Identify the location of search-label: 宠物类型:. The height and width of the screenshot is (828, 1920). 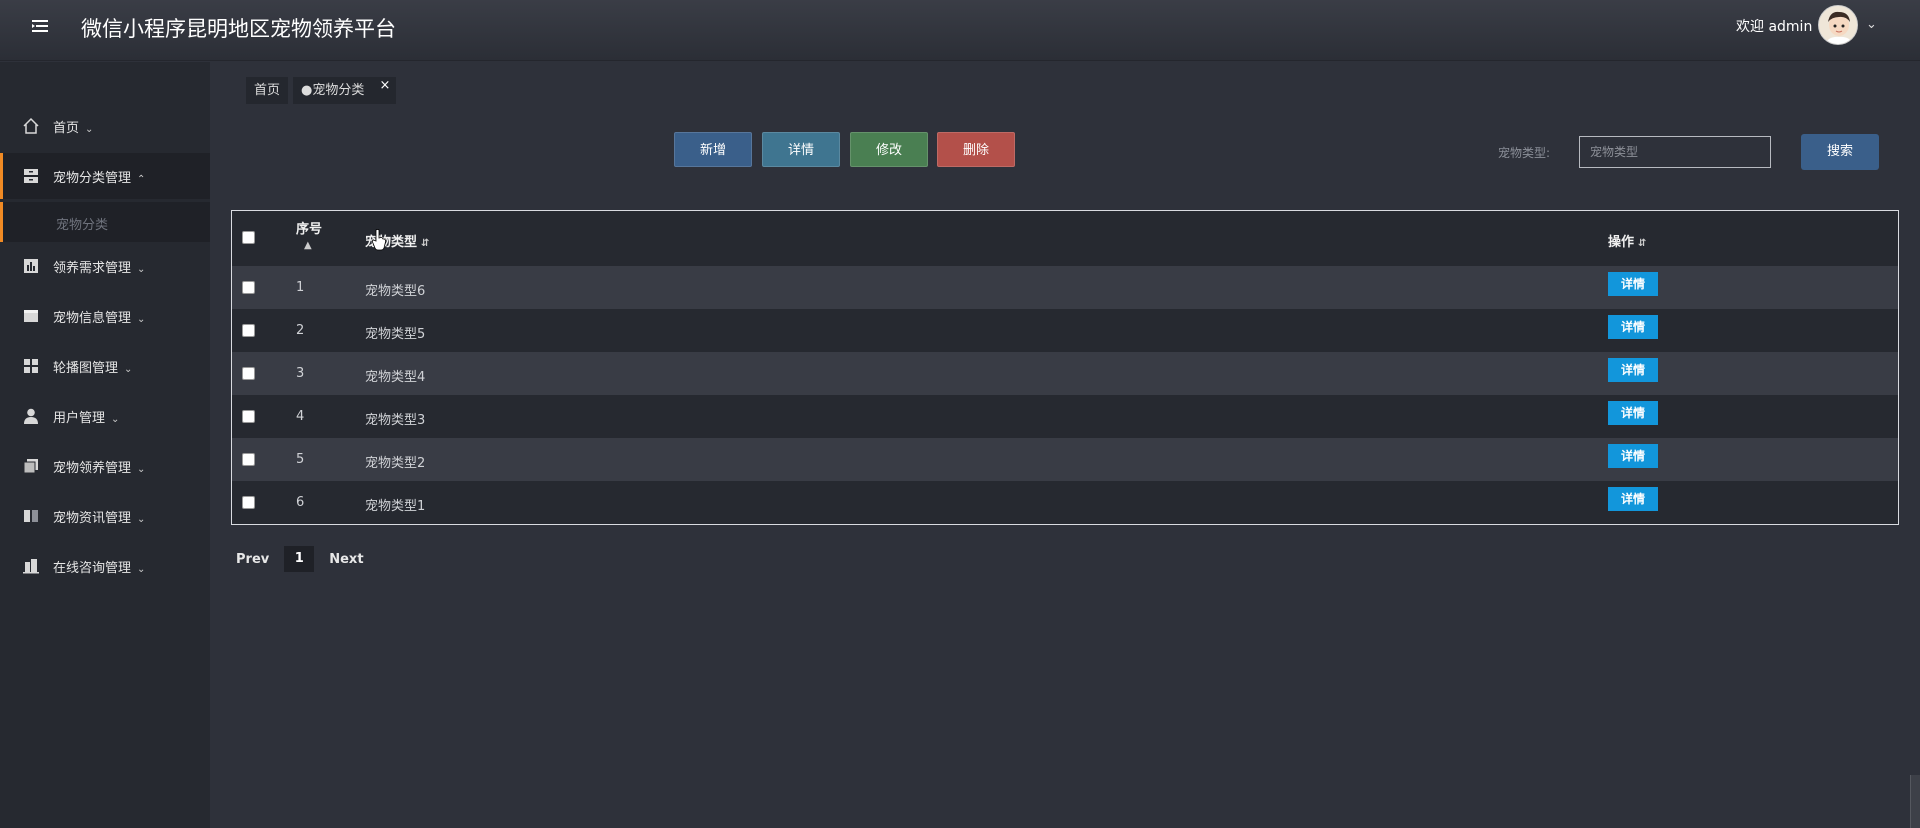
(1524, 153).